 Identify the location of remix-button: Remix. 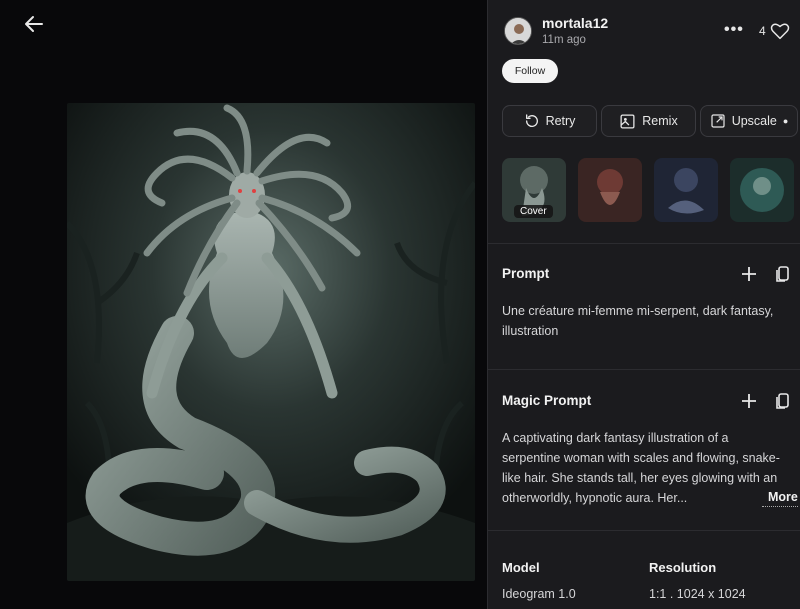
(648, 121).